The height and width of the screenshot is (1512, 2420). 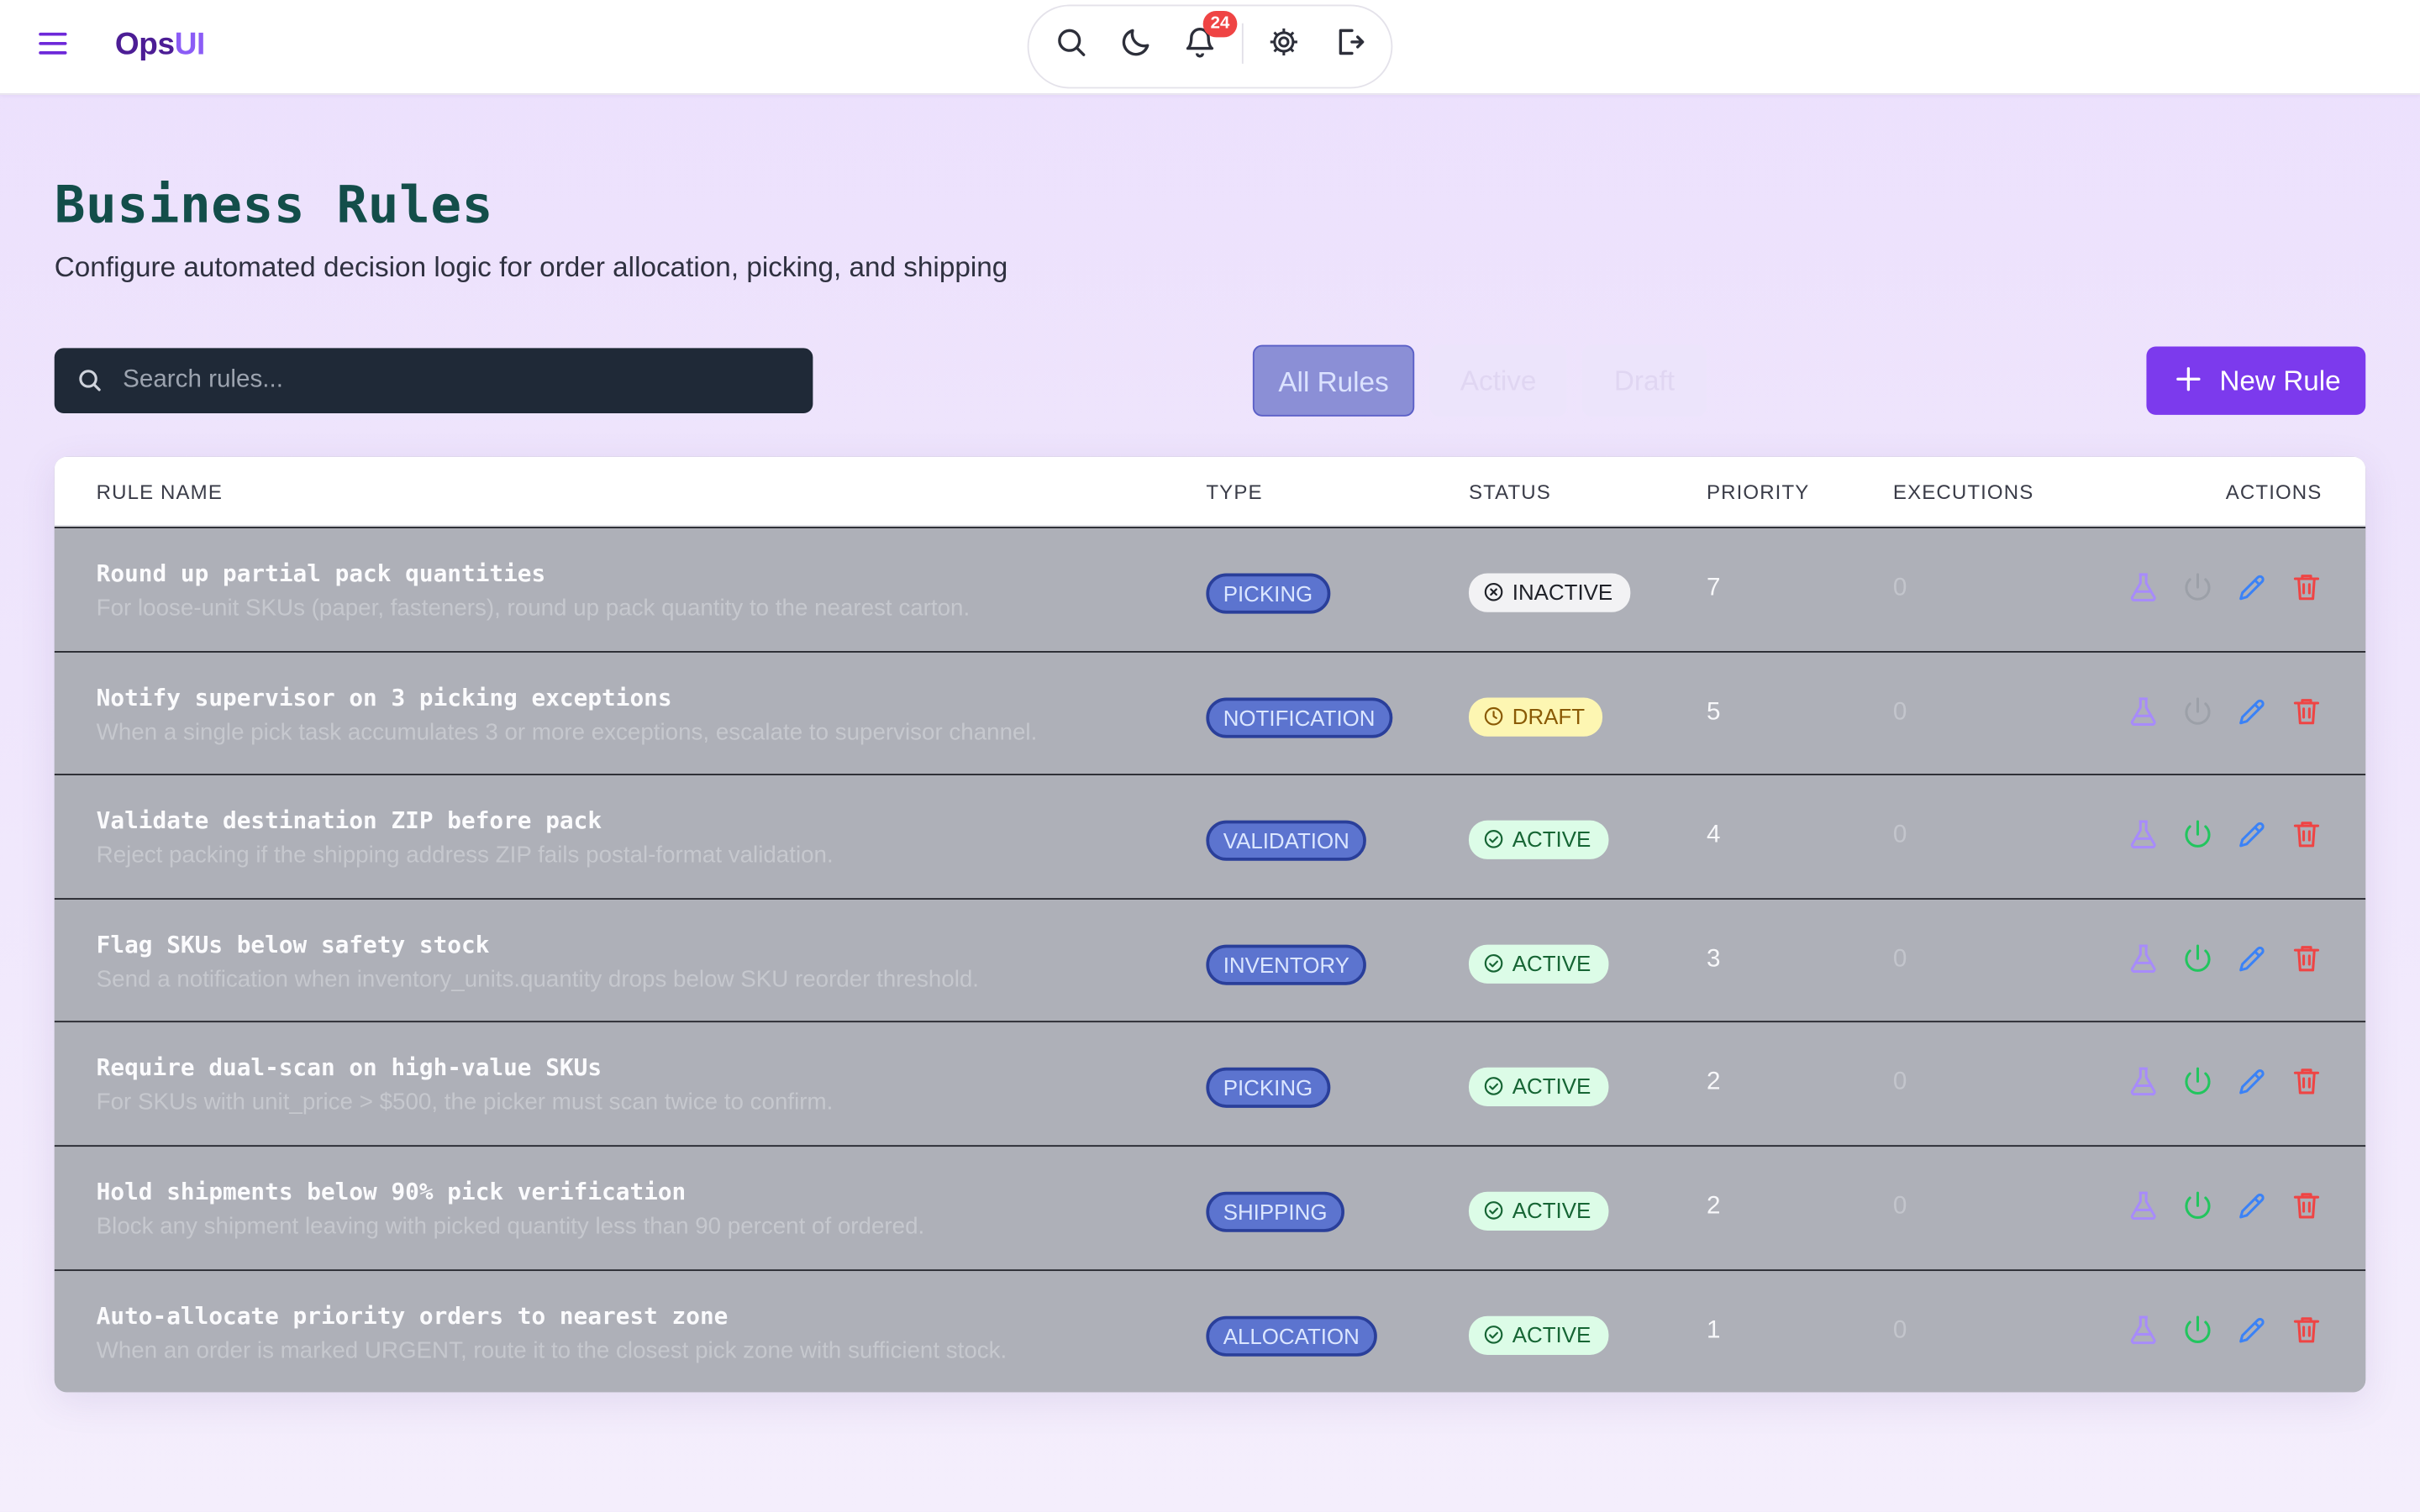 What do you see at coordinates (1234, 492) in the screenshot?
I see `column-header-type: TYPE` at bounding box center [1234, 492].